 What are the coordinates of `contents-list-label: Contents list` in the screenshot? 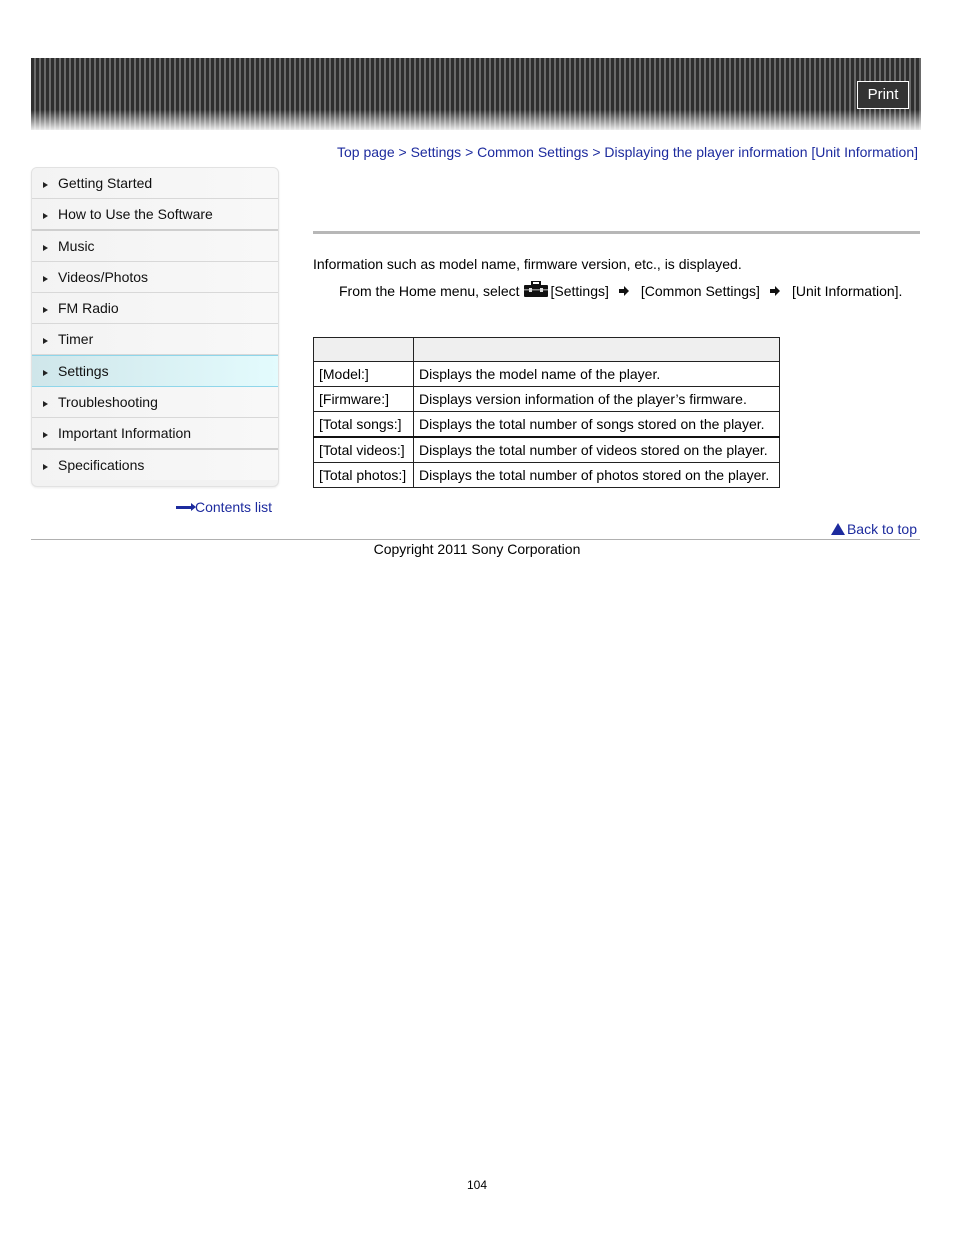 It's located at (234, 507).